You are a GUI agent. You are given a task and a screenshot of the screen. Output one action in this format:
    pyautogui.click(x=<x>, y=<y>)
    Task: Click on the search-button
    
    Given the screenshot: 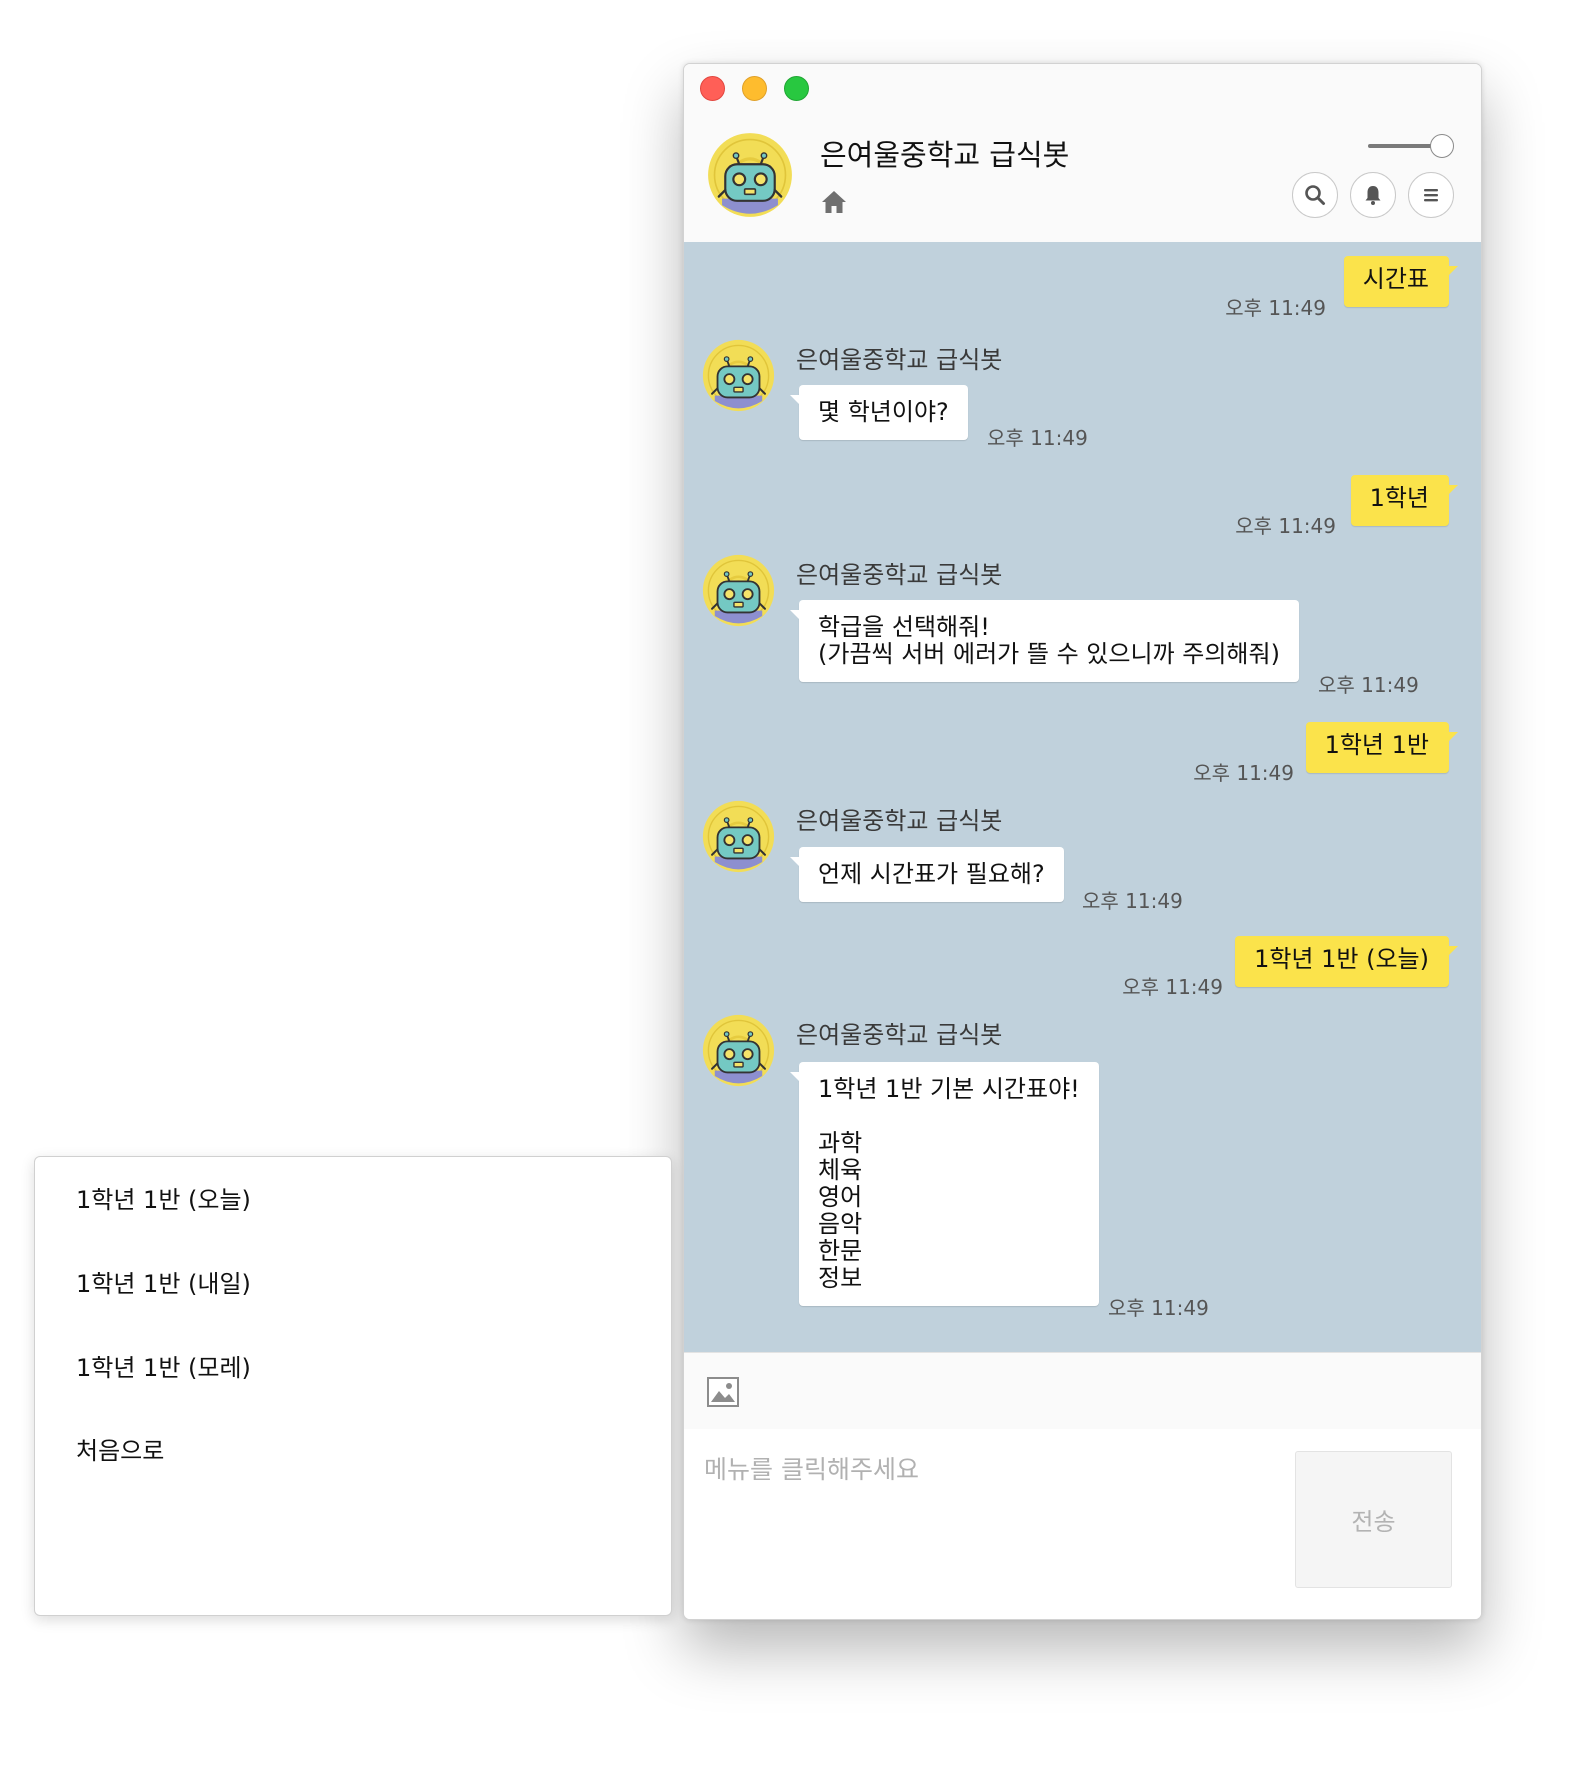 What is the action you would take?
    pyautogui.click(x=1315, y=195)
    